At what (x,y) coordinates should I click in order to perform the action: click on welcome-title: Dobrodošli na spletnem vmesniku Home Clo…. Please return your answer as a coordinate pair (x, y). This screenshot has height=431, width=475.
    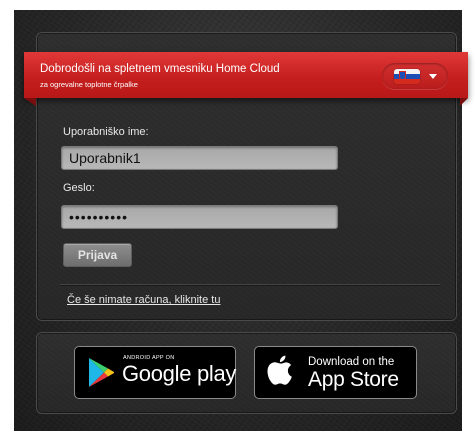
    Looking at the image, I should click on (160, 69).